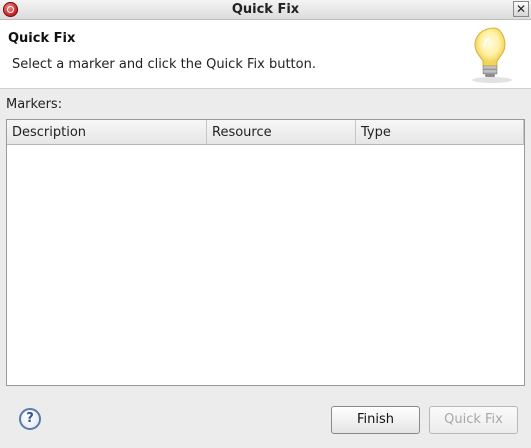 The height and width of the screenshot is (448, 531). Describe the element at coordinates (375, 420) in the screenshot. I see `finish-button: Finish` at that location.